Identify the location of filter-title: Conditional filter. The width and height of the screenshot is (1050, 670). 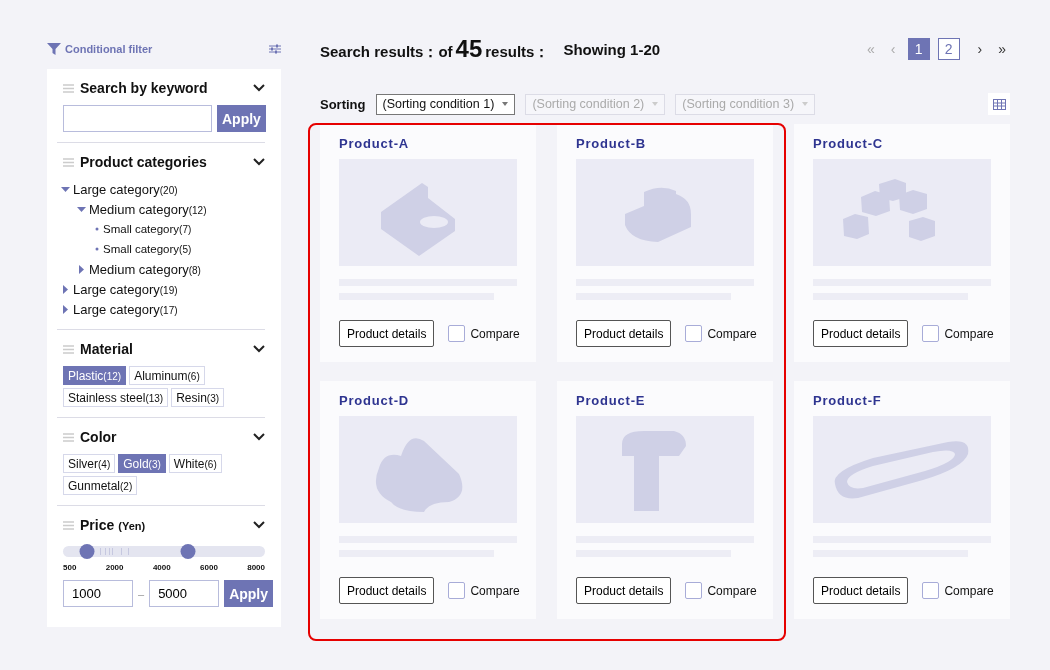
(109, 49).